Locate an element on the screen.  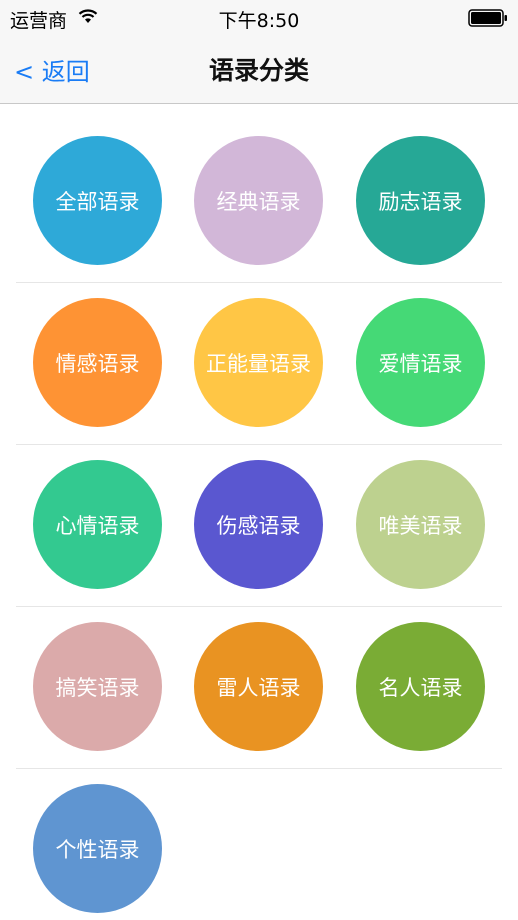
category-label: 爱情语录 is located at coordinates (420, 363).